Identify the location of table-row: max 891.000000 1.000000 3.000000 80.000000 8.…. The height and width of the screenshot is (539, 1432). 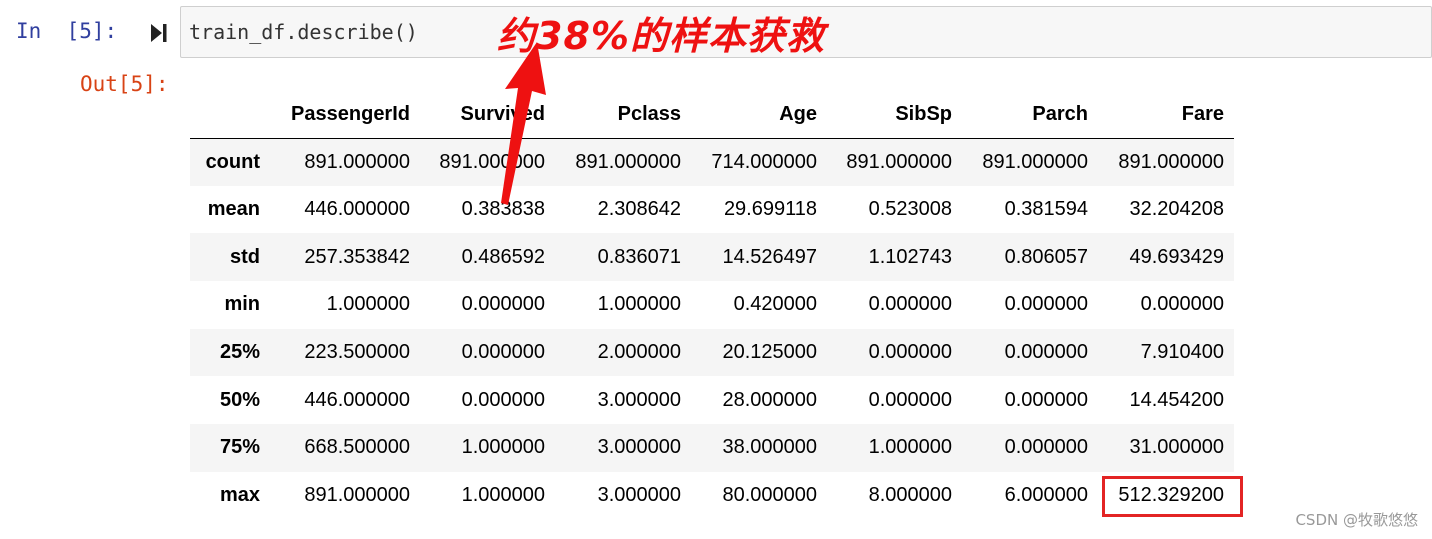
(712, 495).